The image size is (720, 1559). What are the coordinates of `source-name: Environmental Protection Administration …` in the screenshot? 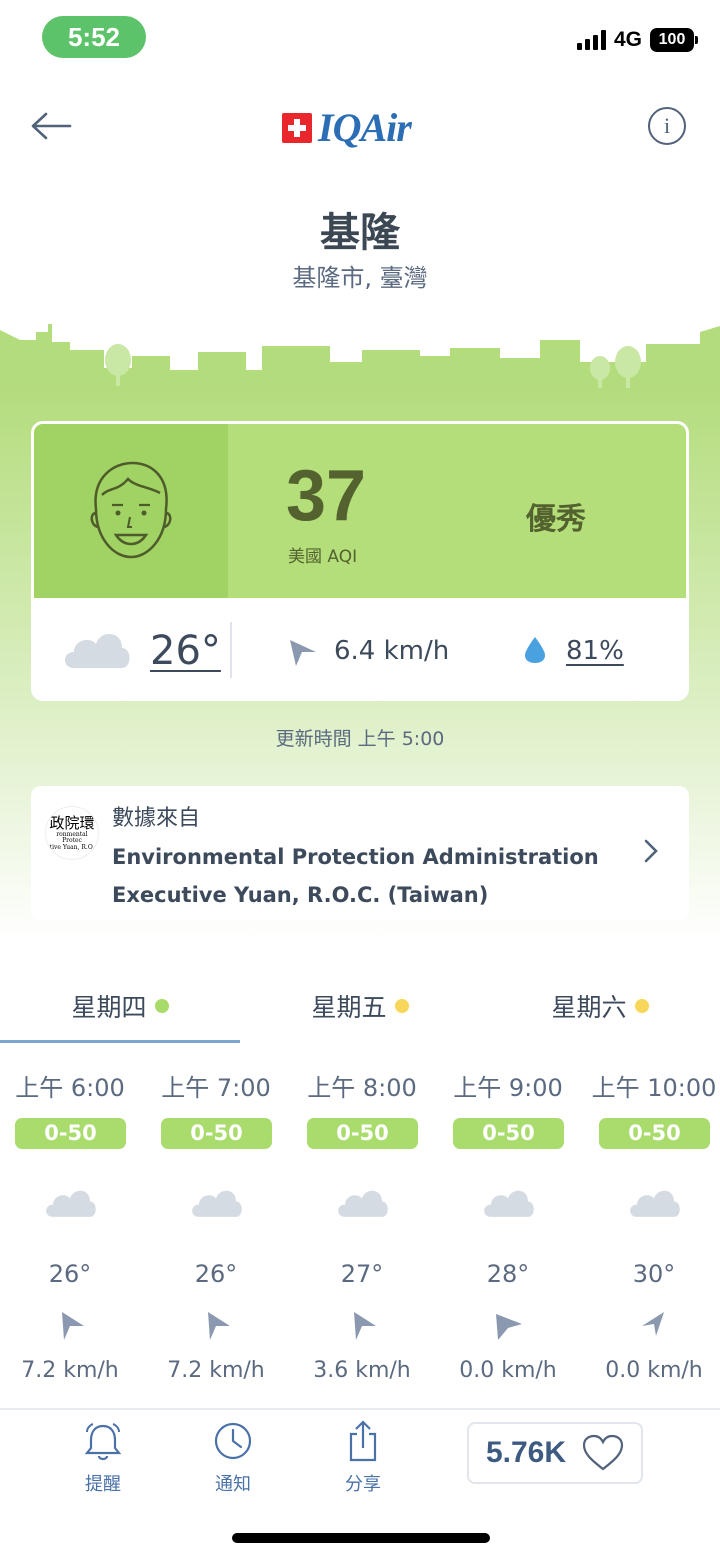 It's located at (355, 876).